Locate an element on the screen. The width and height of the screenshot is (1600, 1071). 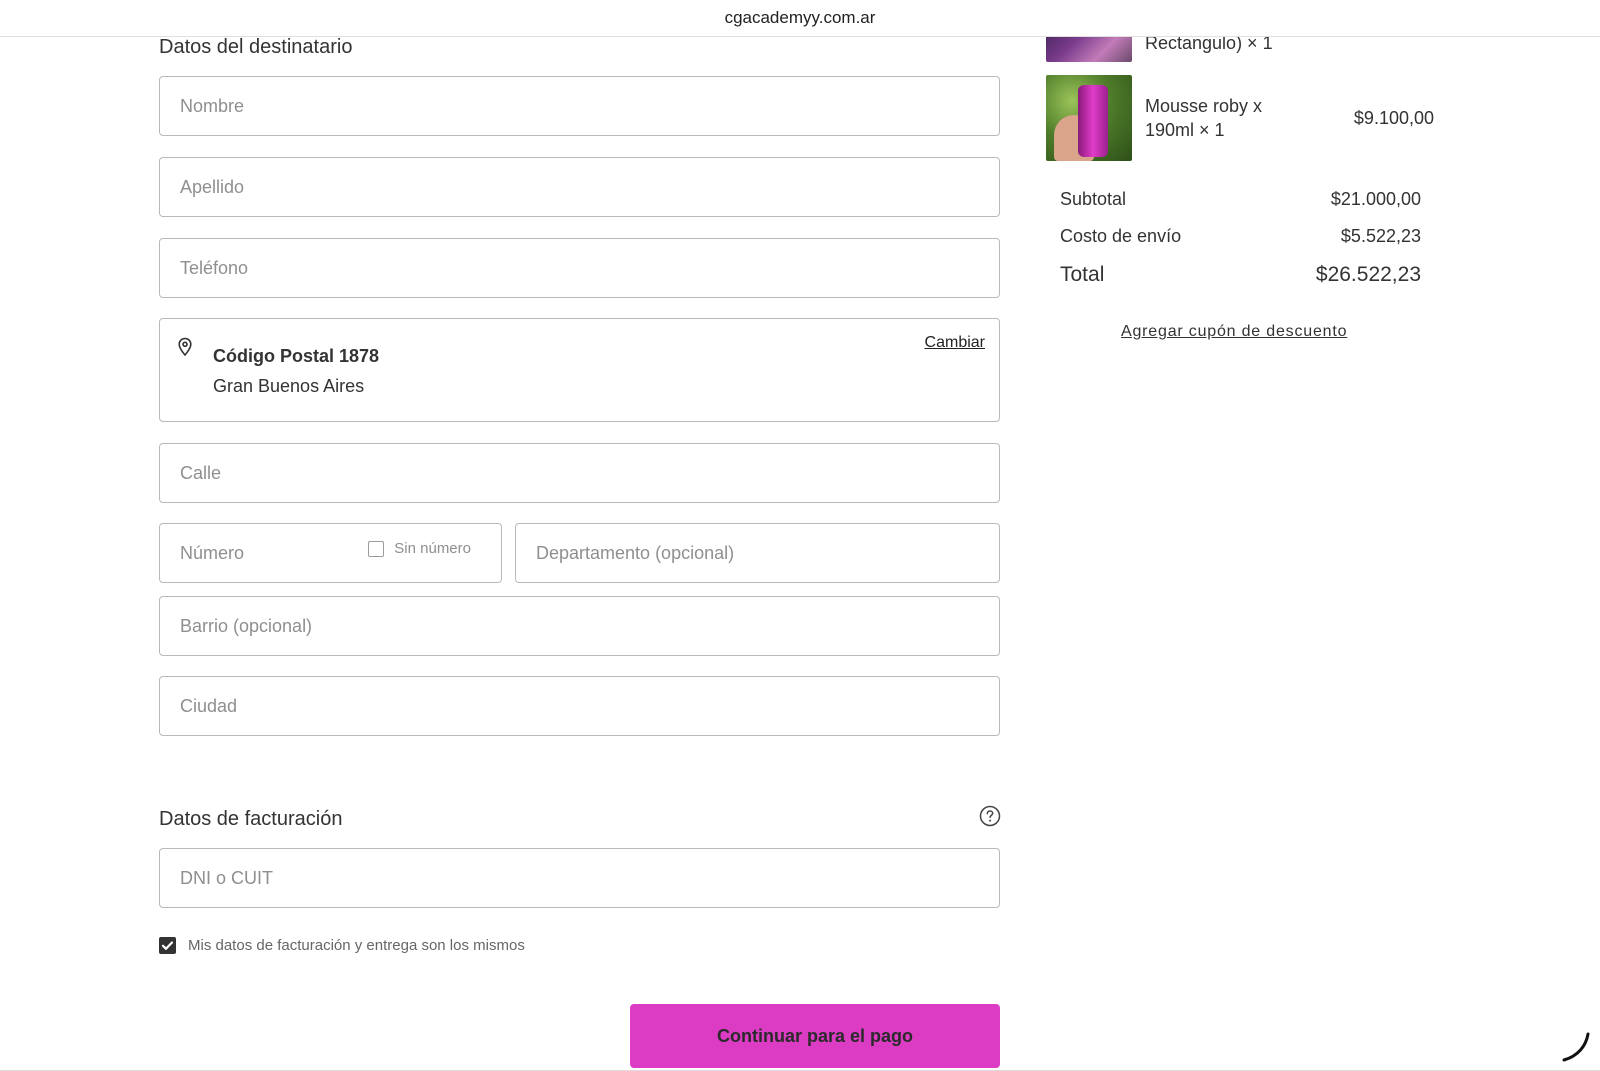
subtotal-row: Subtotal $21.000,00 is located at coordinates (1240, 199).